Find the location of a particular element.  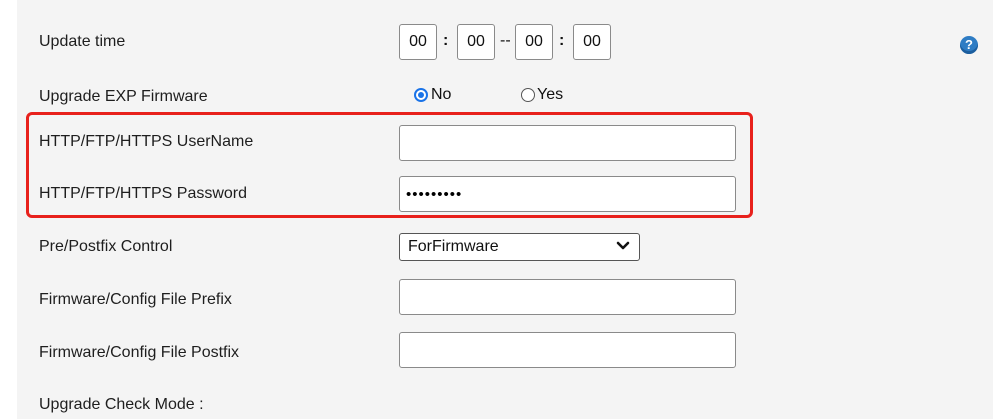

prepostfix-control-value: ForFirmware is located at coordinates (453, 246).